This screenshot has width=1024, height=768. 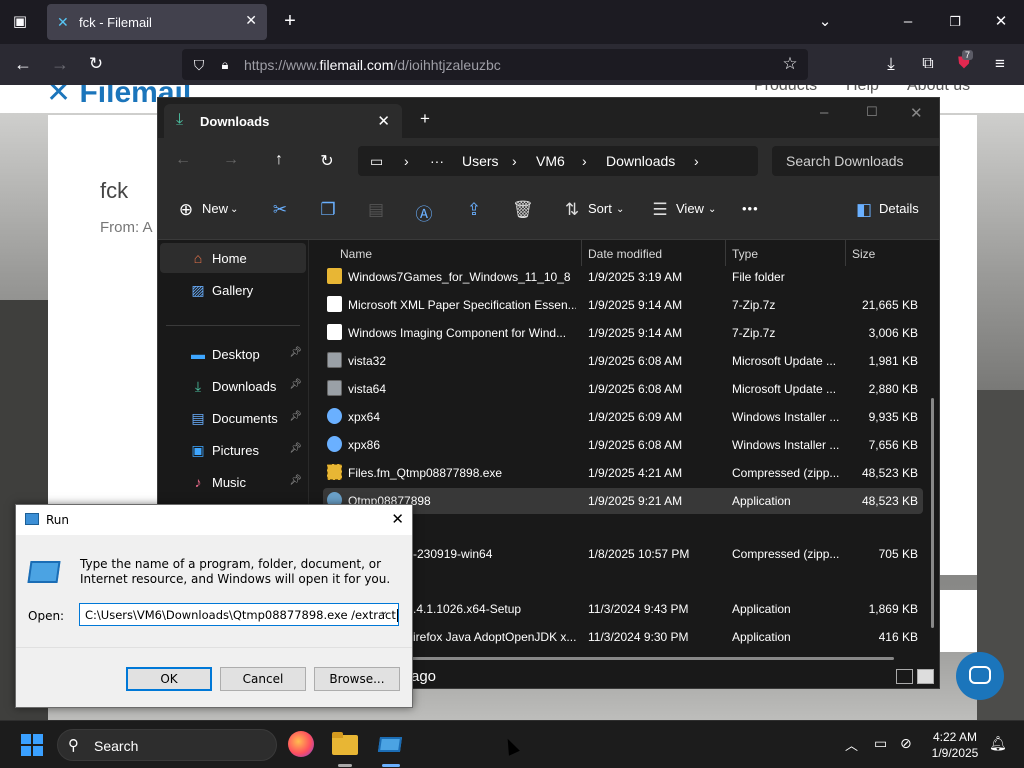 I want to click on rename-icon: Ⓐ, so click(x=424, y=212).